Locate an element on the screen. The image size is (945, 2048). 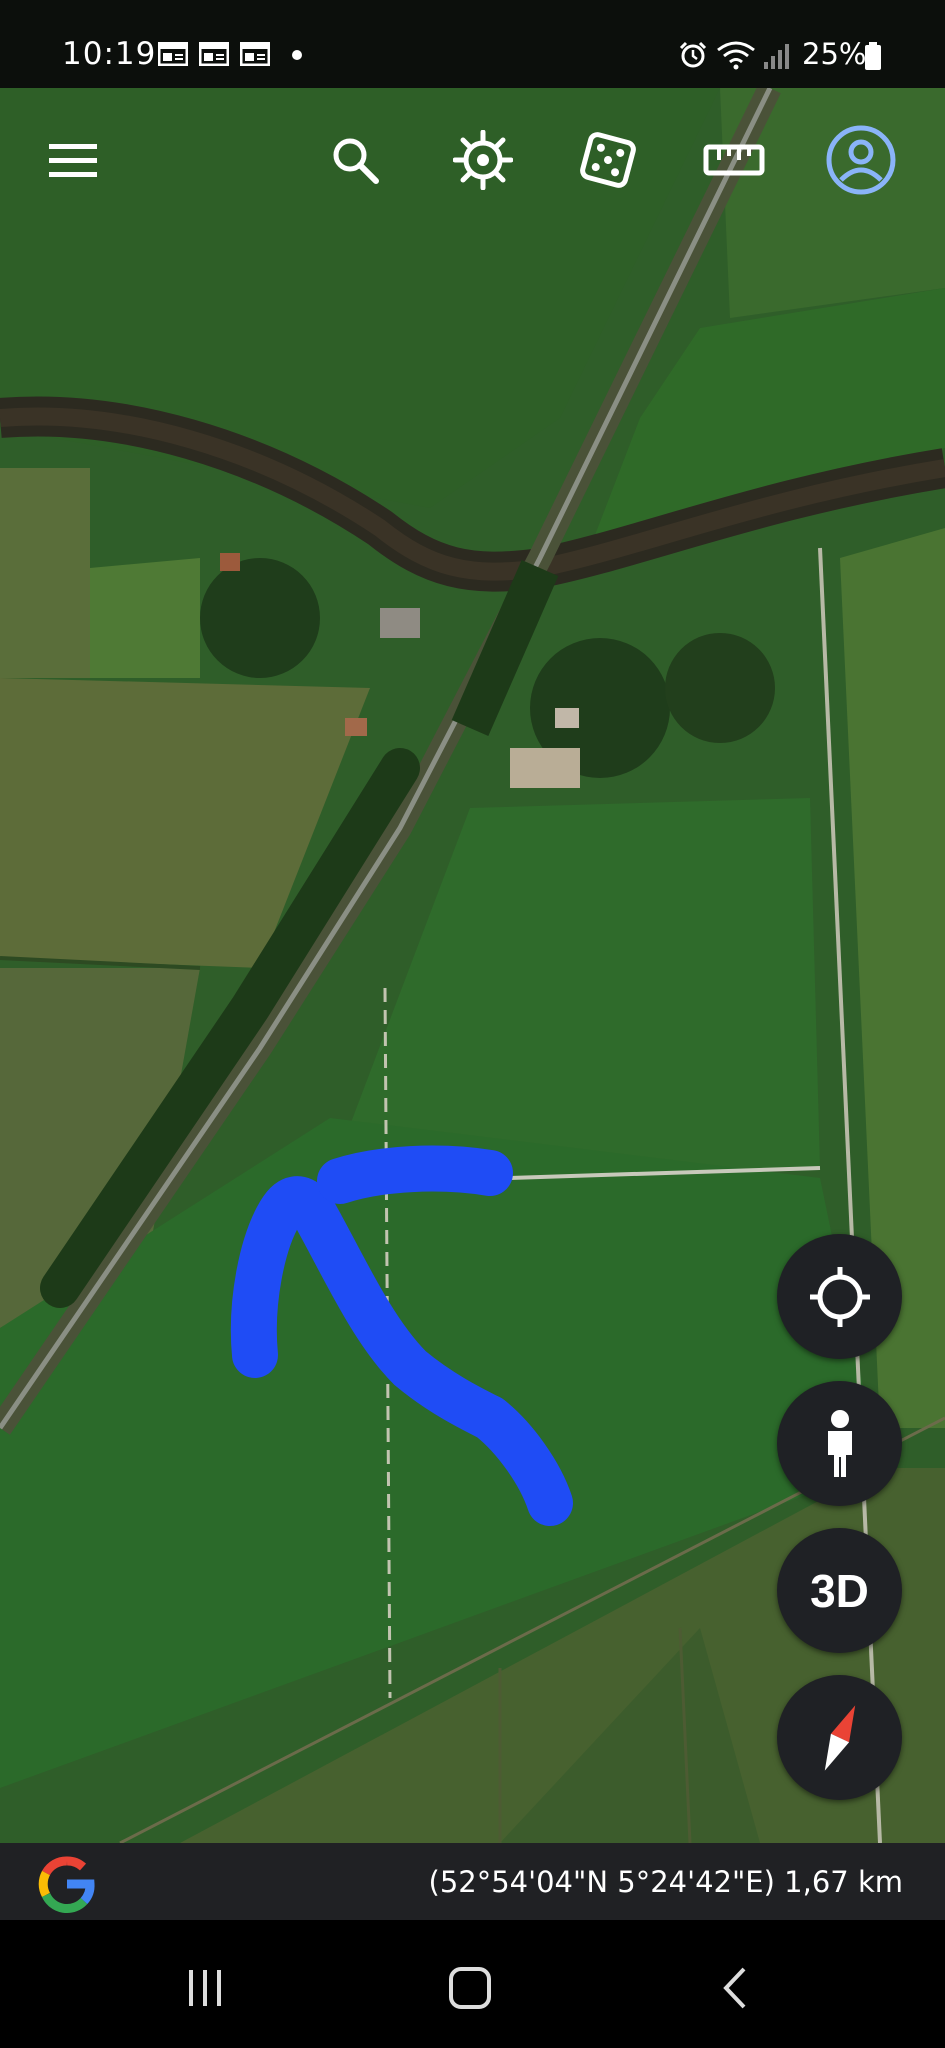
street-view-button is located at coordinates (839, 1443).